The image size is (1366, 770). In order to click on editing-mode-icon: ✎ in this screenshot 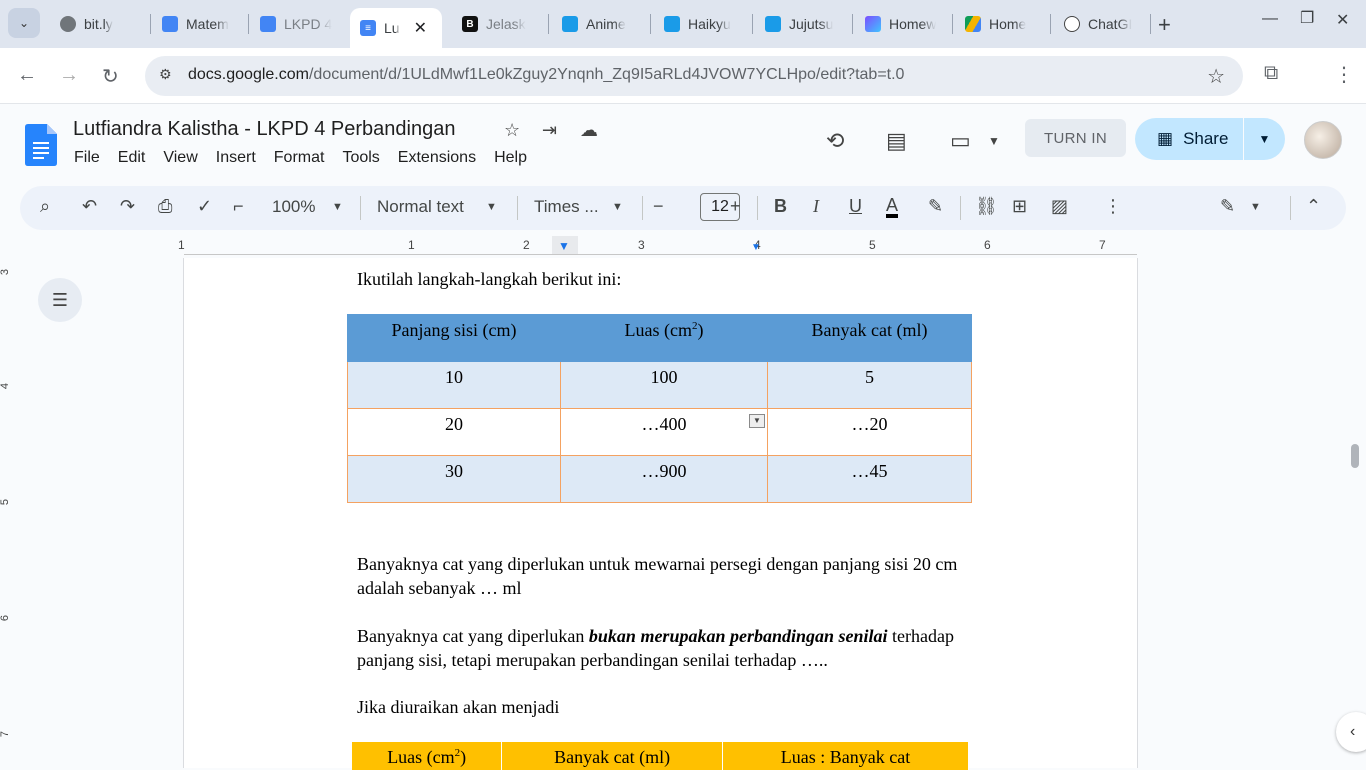, I will do `click(1227, 206)`.